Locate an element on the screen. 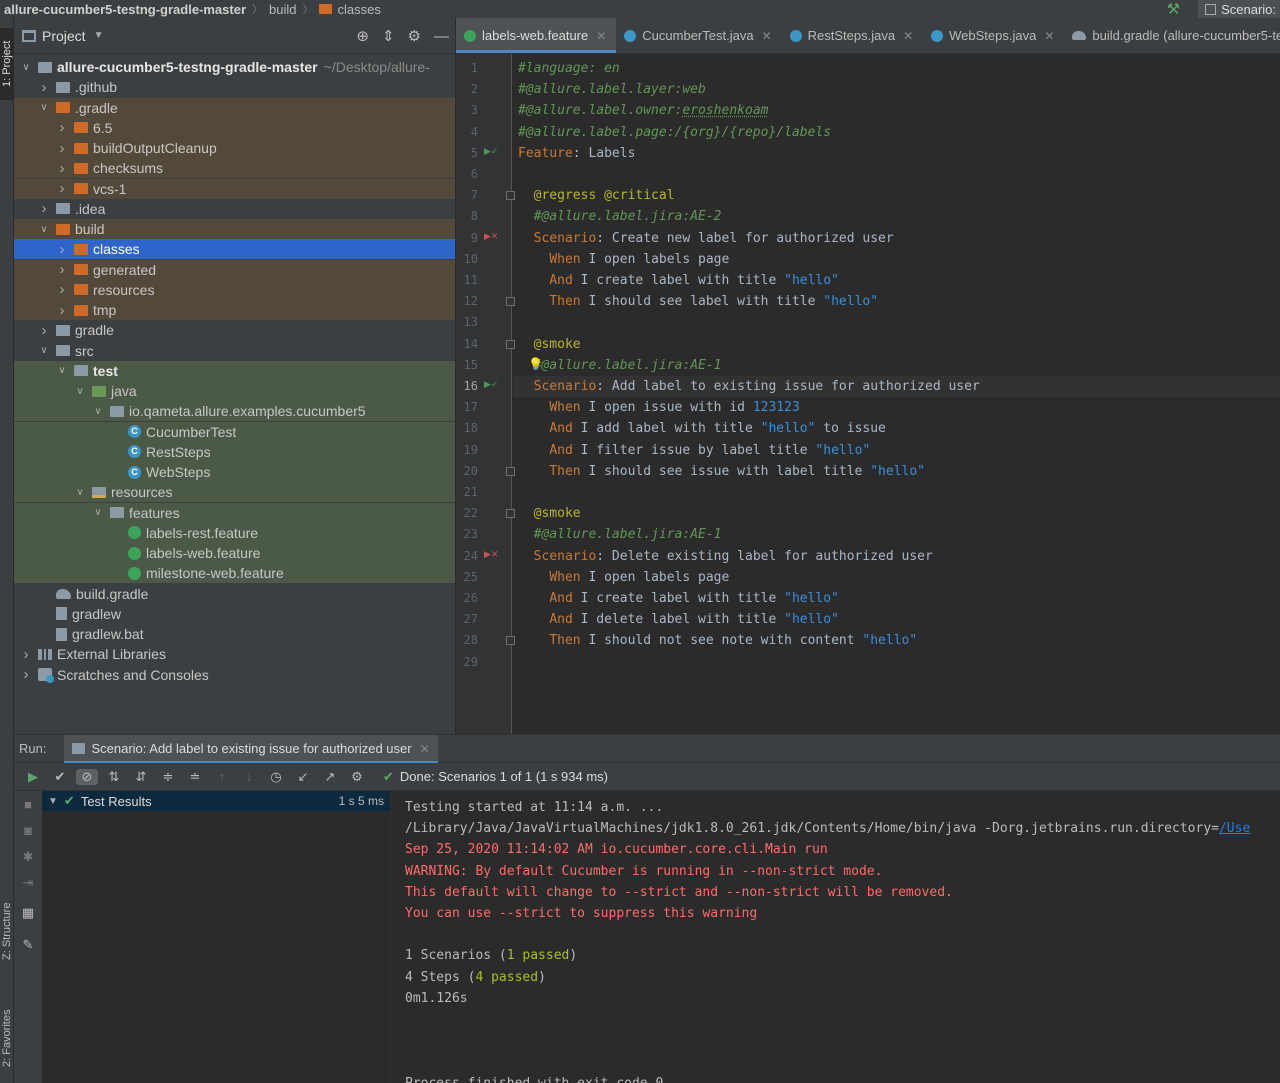 This screenshot has width=1280, height=1083. tree-item: ∨ test is located at coordinates (234, 370).